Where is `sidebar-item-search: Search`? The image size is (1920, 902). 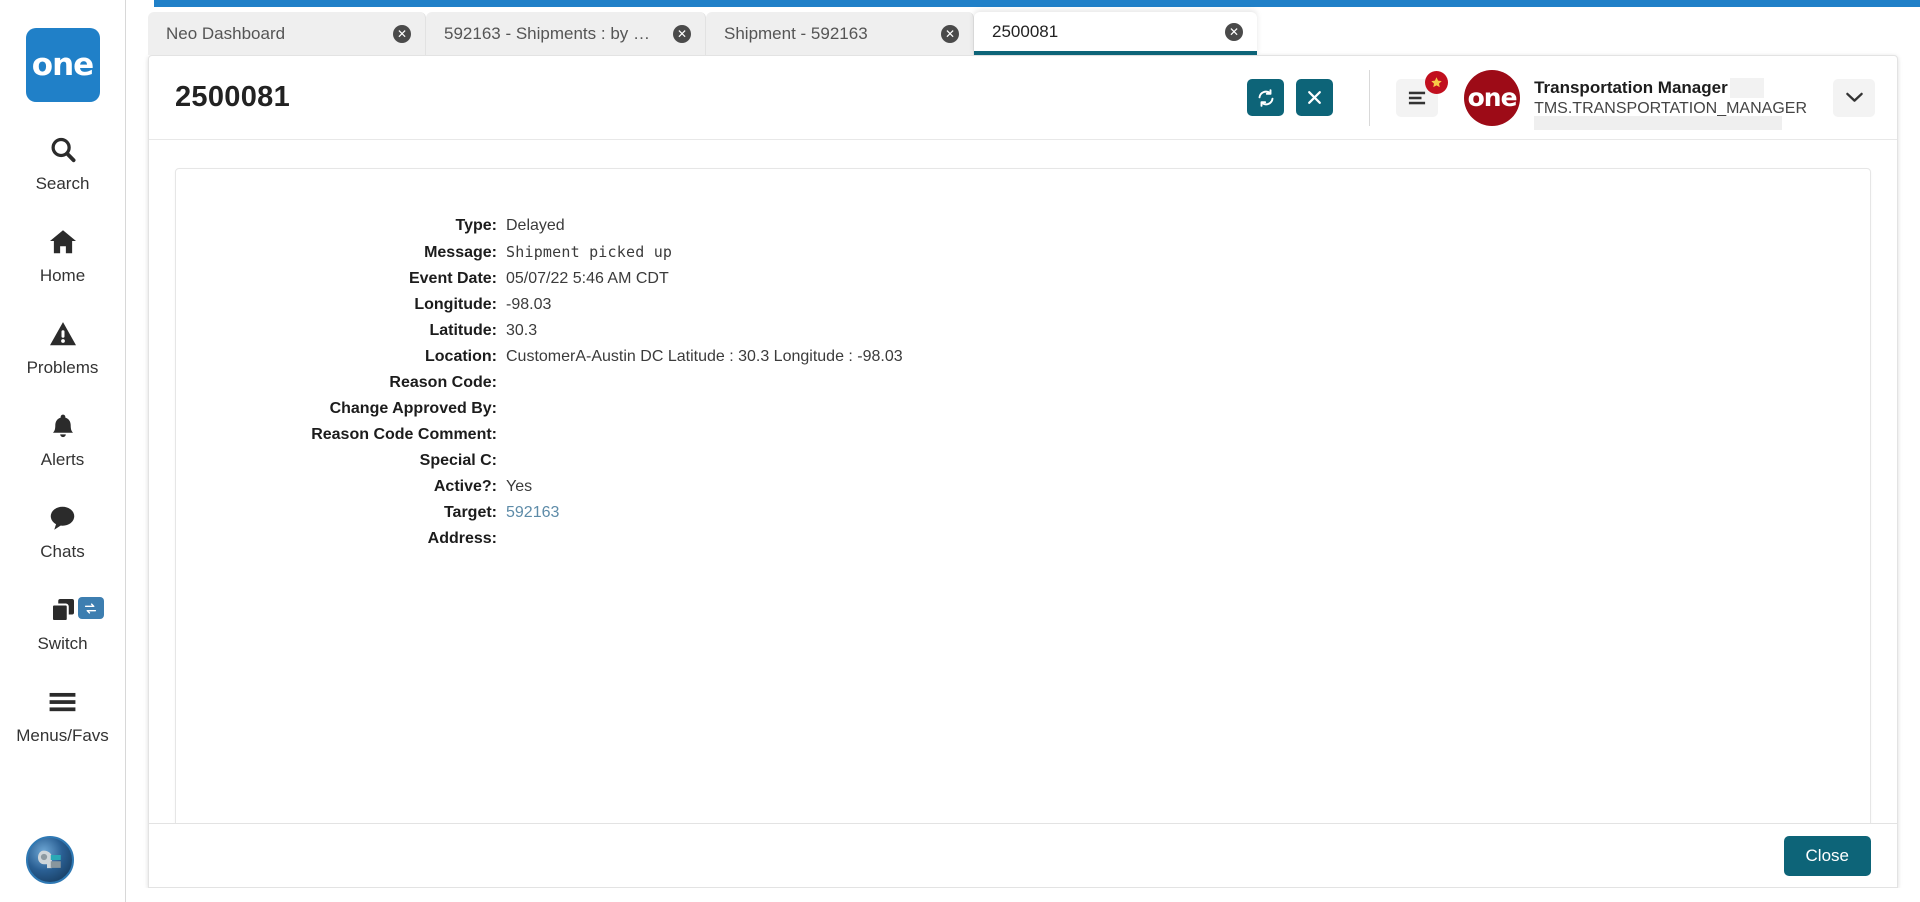 sidebar-item-search: Search is located at coordinates (63, 161).